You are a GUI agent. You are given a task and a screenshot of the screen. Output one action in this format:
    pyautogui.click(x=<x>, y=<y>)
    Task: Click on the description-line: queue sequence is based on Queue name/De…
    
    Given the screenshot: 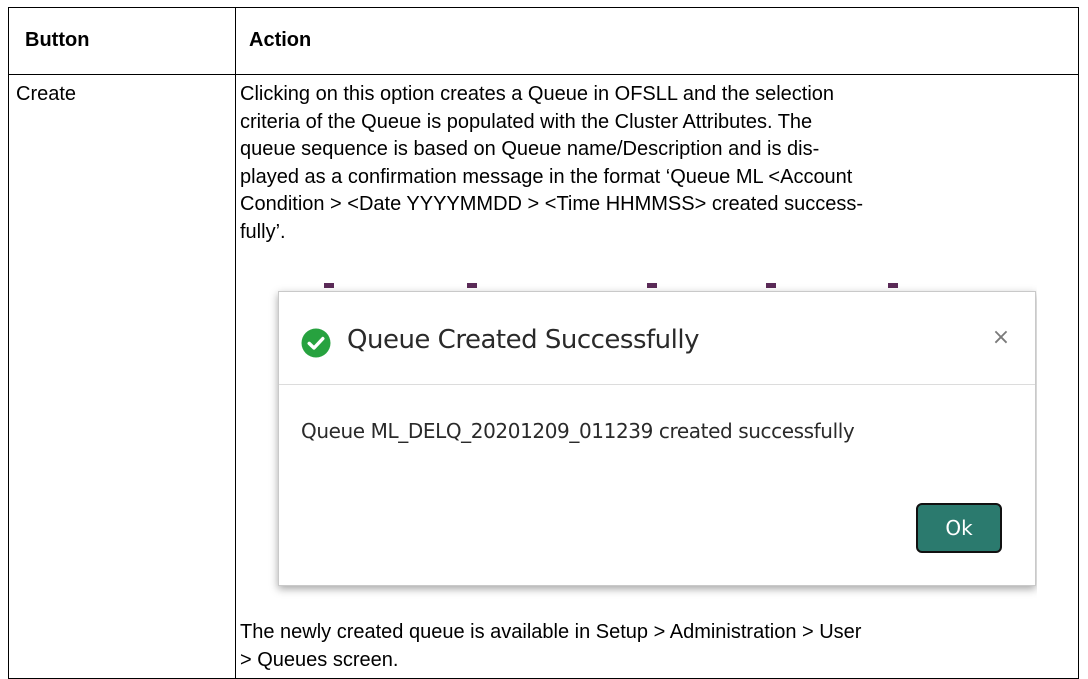 What is the action you would take?
    pyautogui.click(x=530, y=149)
    